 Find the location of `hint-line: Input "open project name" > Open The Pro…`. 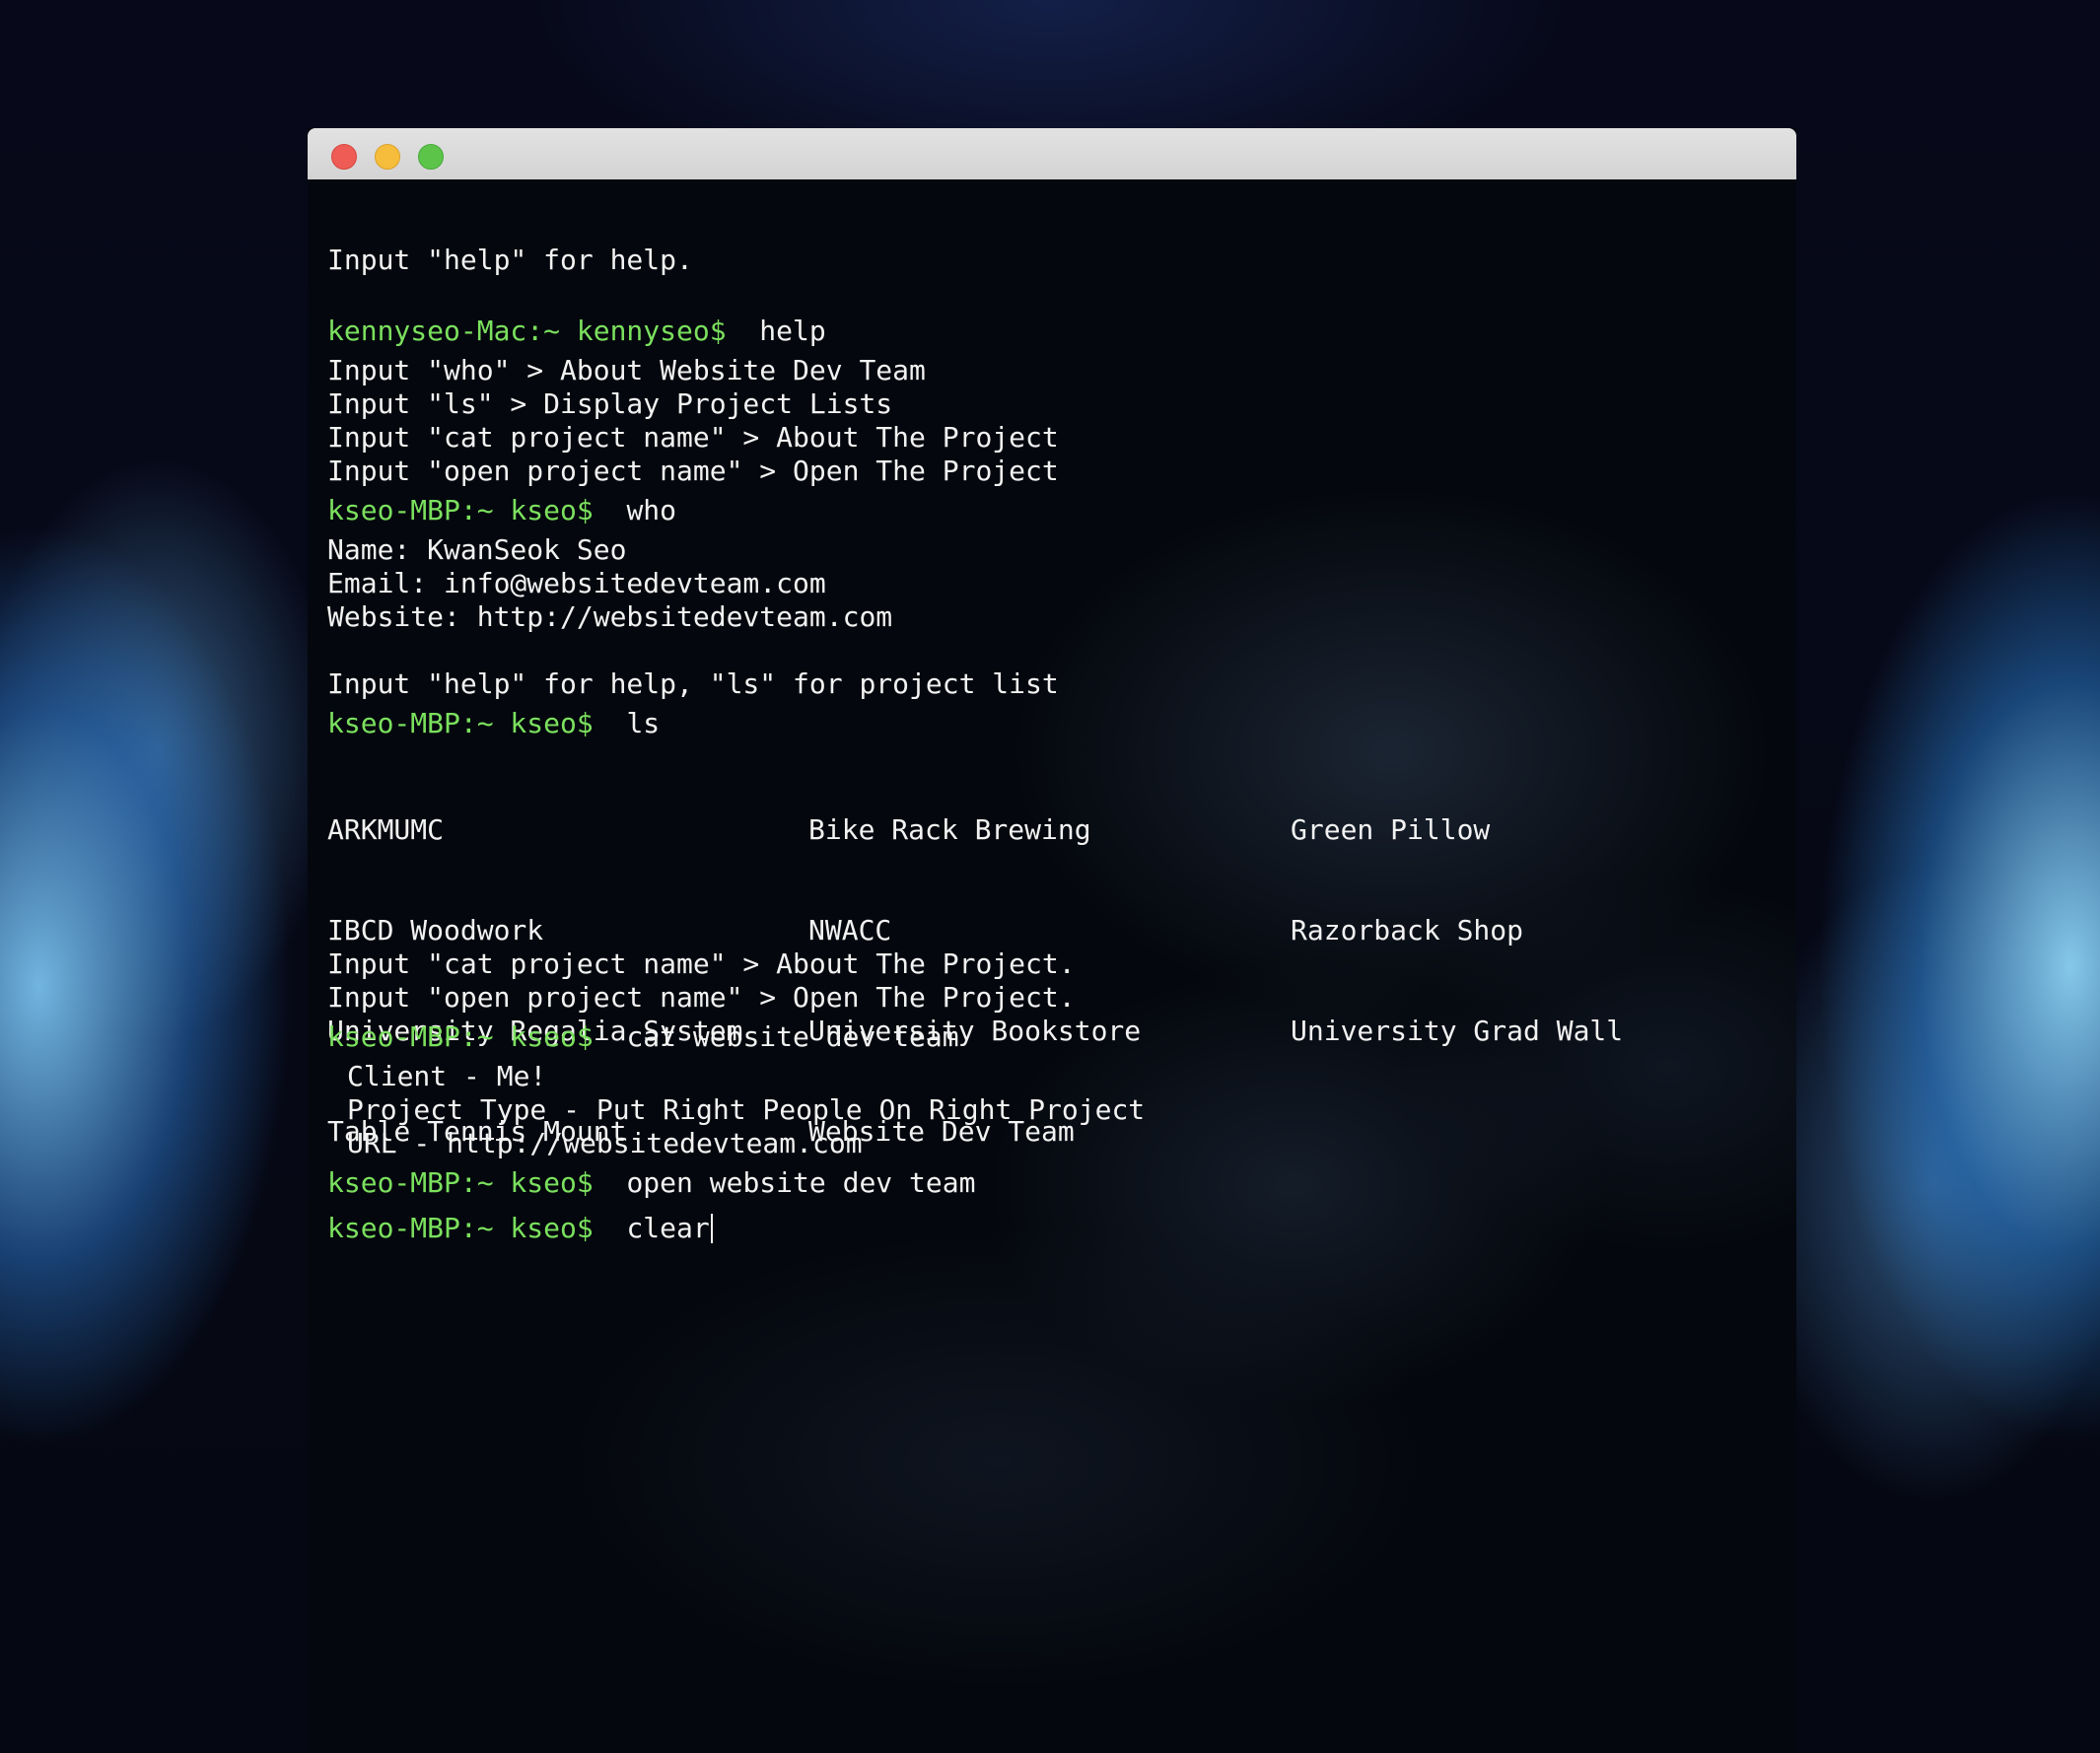

hint-line: Input "open project name" > Open The Pro… is located at coordinates (701, 997).